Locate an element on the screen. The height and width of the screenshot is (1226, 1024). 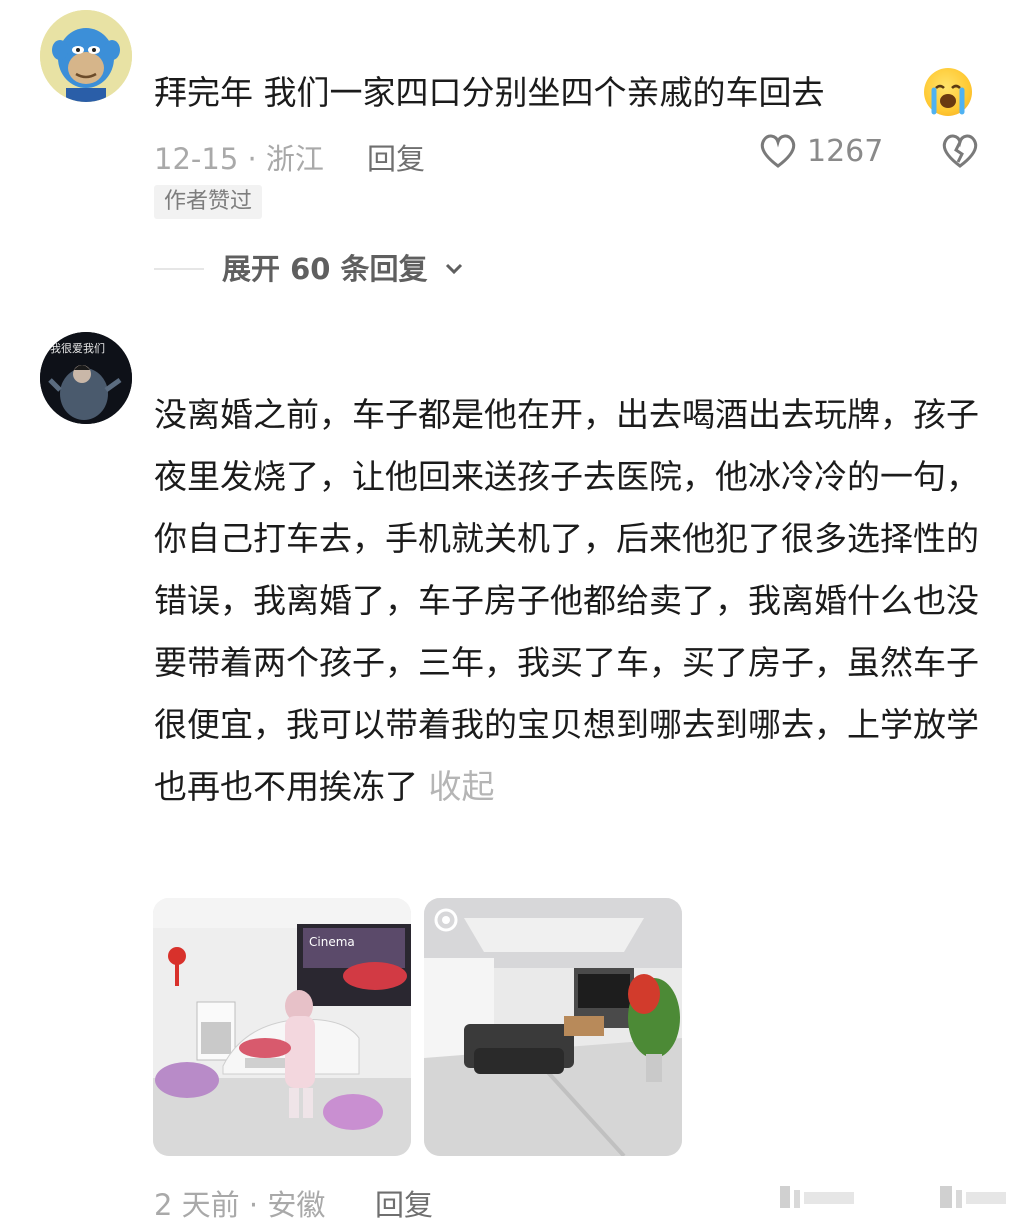
expand-replies-button: 展开 60 条回复 is located at coordinates (342, 267).